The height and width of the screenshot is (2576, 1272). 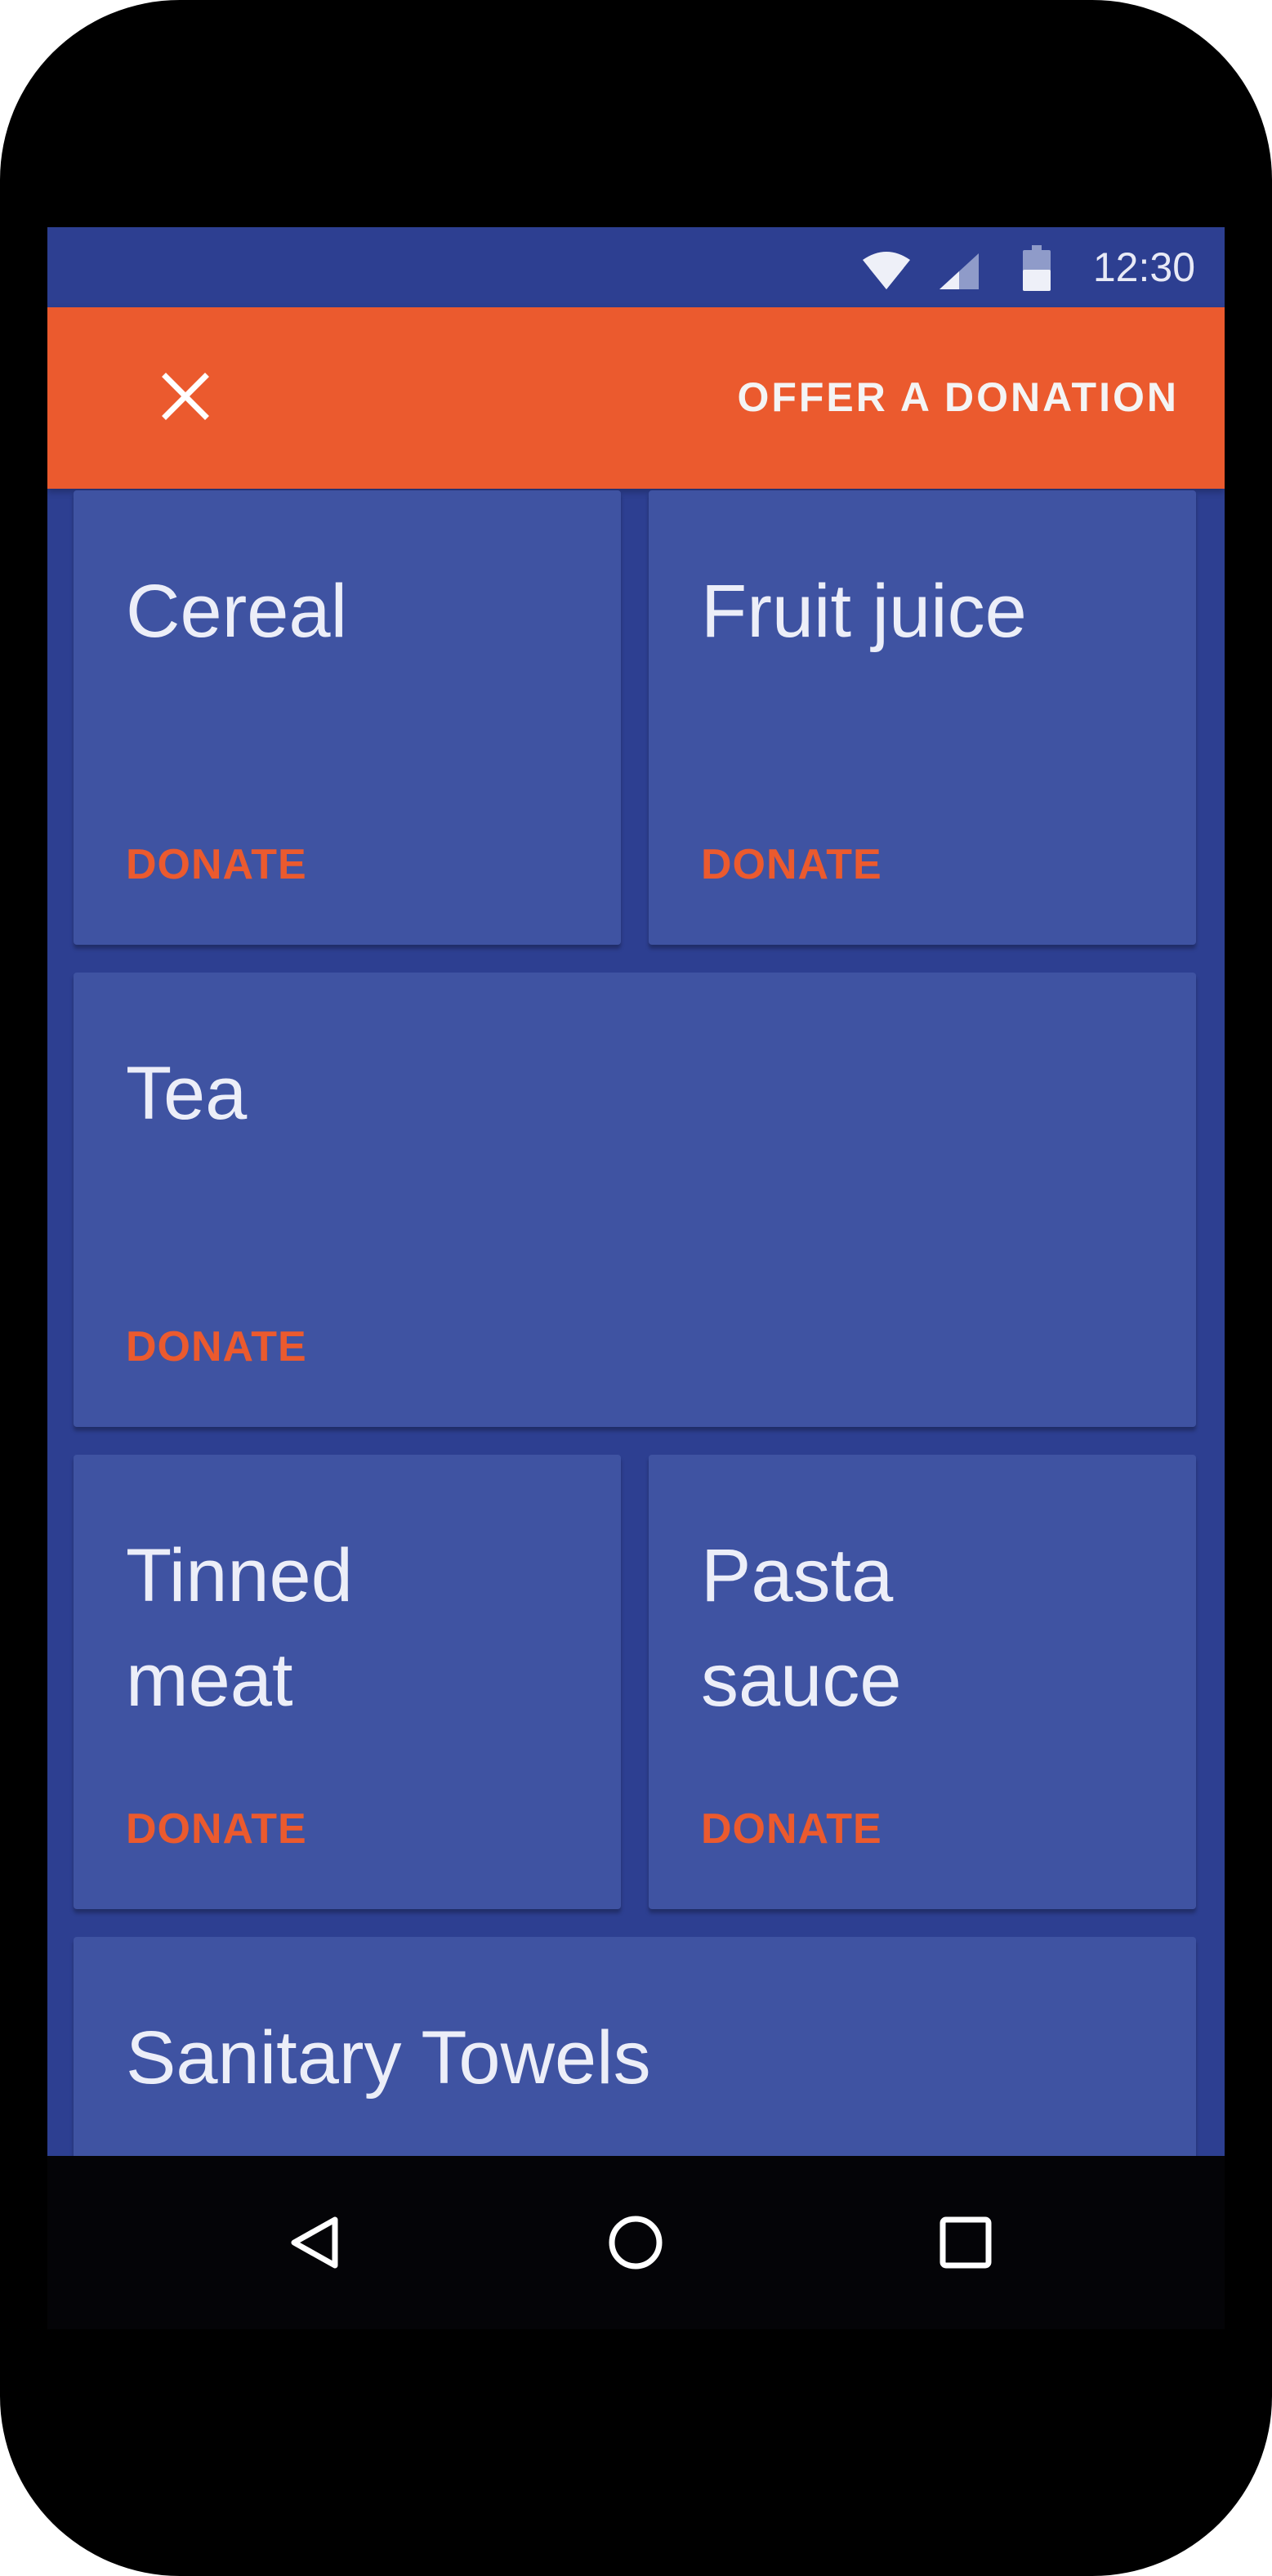 I want to click on back-button, so click(x=313, y=2244).